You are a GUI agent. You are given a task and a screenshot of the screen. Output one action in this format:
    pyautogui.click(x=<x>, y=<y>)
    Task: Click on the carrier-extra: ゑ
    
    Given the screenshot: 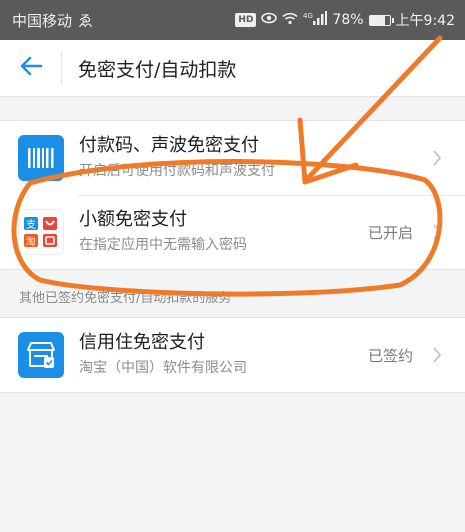 What is the action you would take?
    pyautogui.click(x=86, y=20)
    